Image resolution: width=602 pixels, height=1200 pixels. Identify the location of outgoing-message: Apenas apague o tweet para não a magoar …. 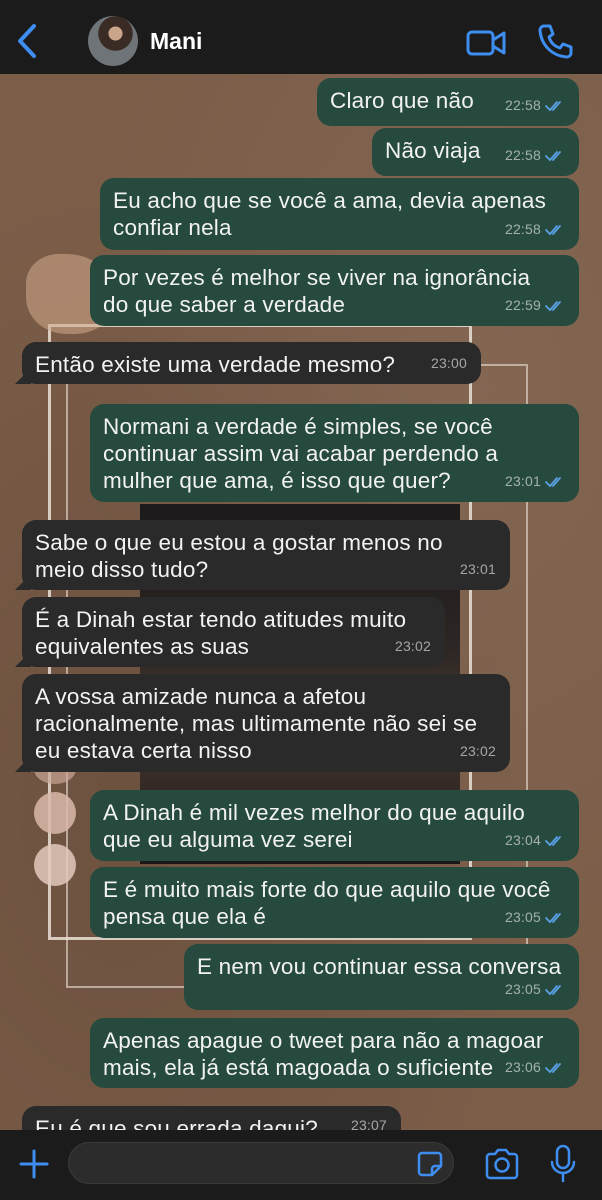
(334, 1053).